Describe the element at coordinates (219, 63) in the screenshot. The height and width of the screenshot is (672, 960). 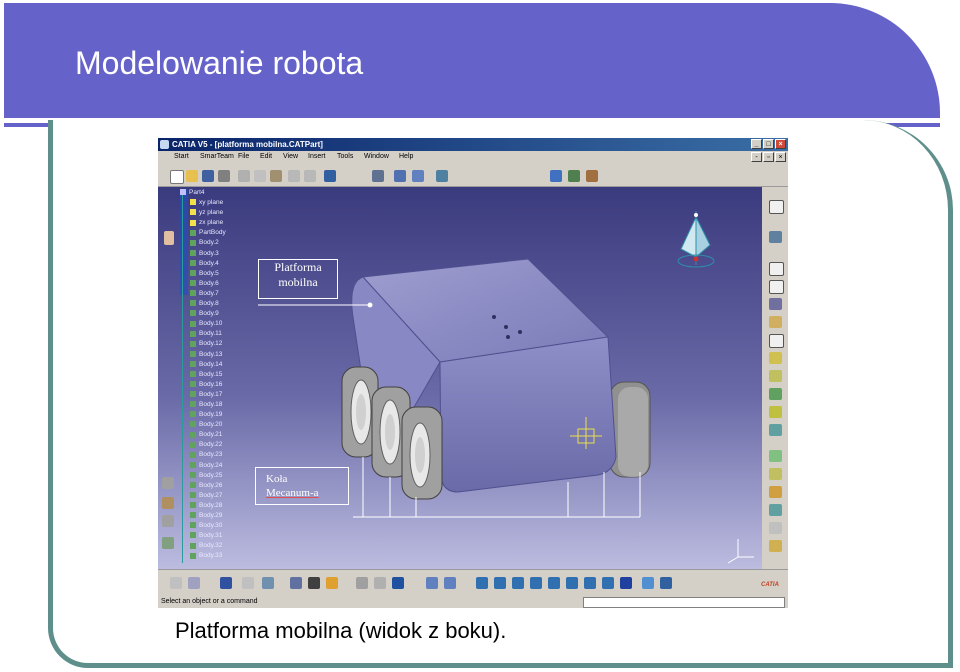
I see `slide-title: Modelowanie robota` at that location.